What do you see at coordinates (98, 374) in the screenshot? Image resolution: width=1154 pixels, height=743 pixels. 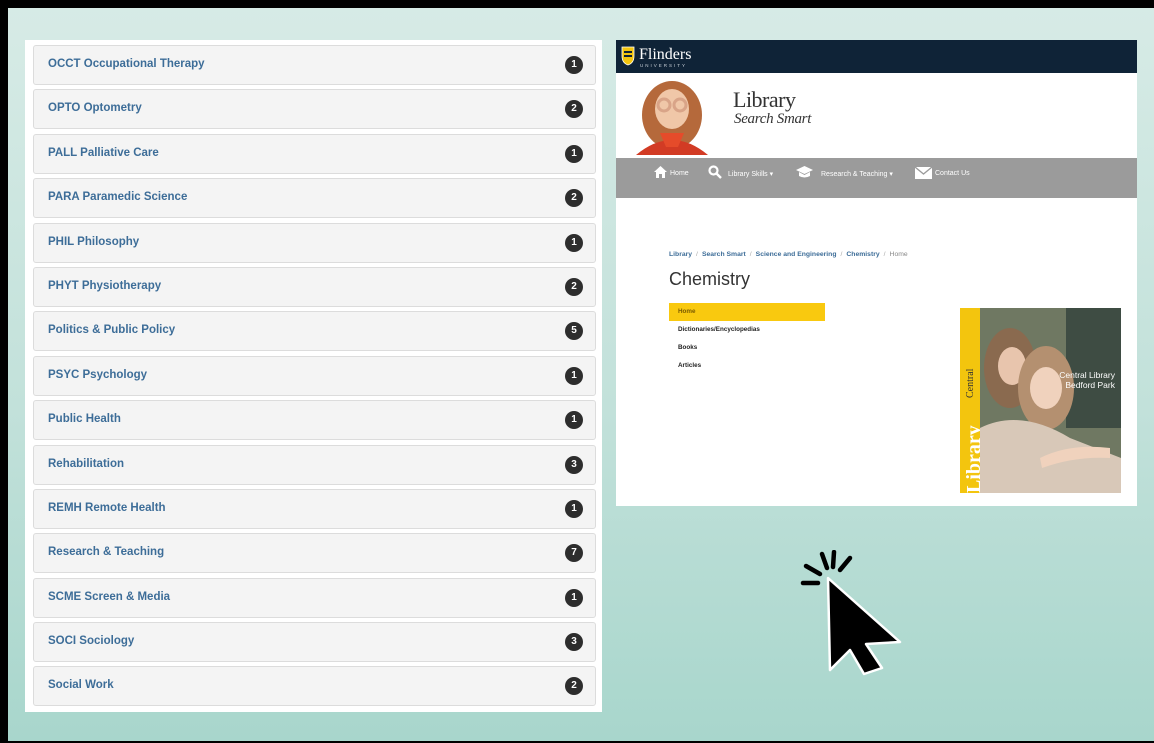 I see `subject-label: PSYC Psychology` at bounding box center [98, 374].